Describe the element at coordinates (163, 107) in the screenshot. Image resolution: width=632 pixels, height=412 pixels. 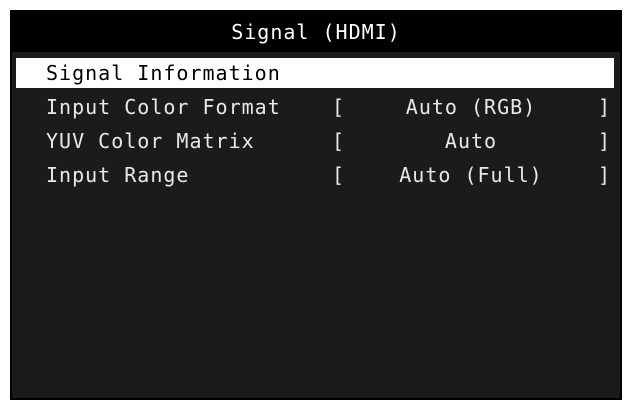
I see `menu-item-label: Input Color Format` at that location.